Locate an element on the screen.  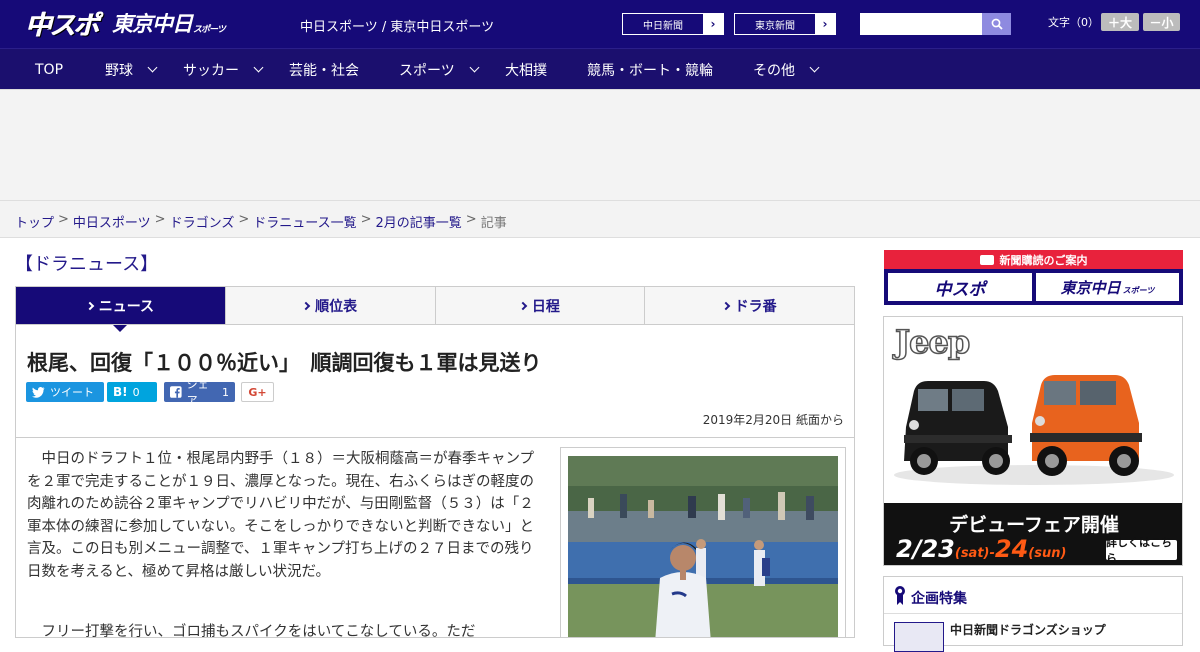
newspaper-icon is located at coordinates (986, 259).